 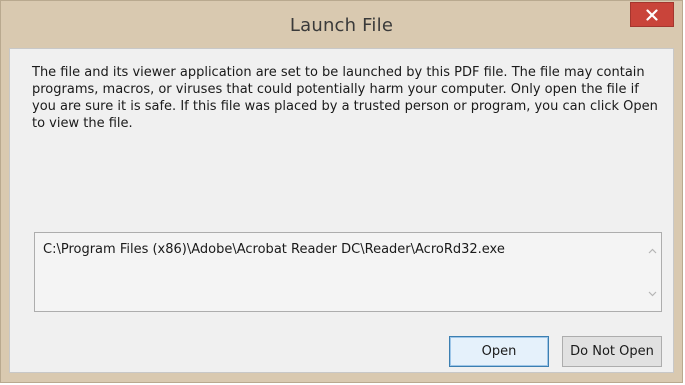 What do you see at coordinates (652, 272) in the screenshot?
I see `vertical-scrollbar` at bounding box center [652, 272].